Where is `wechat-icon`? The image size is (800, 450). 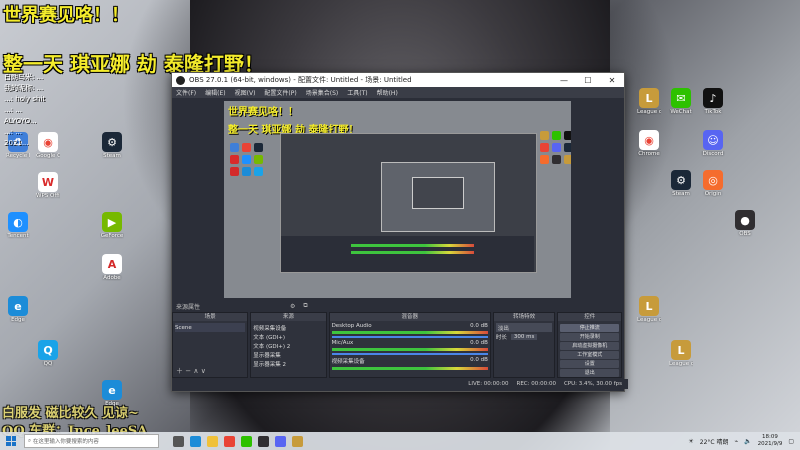 wechat-icon is located at coordinates (246, 441).